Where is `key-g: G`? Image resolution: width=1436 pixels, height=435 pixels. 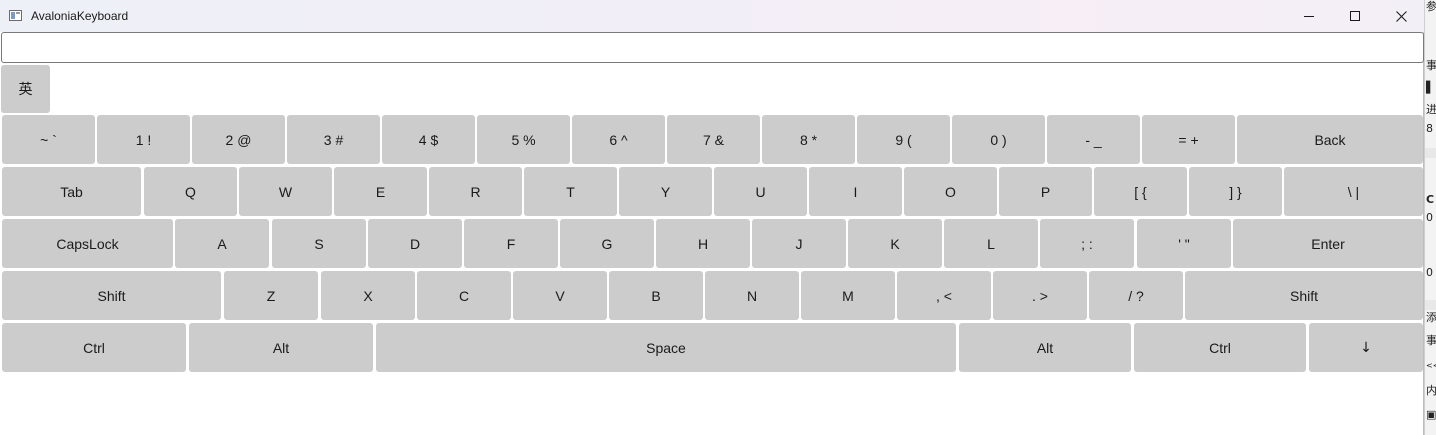
key-g: G is located at coordinates (607, 243).